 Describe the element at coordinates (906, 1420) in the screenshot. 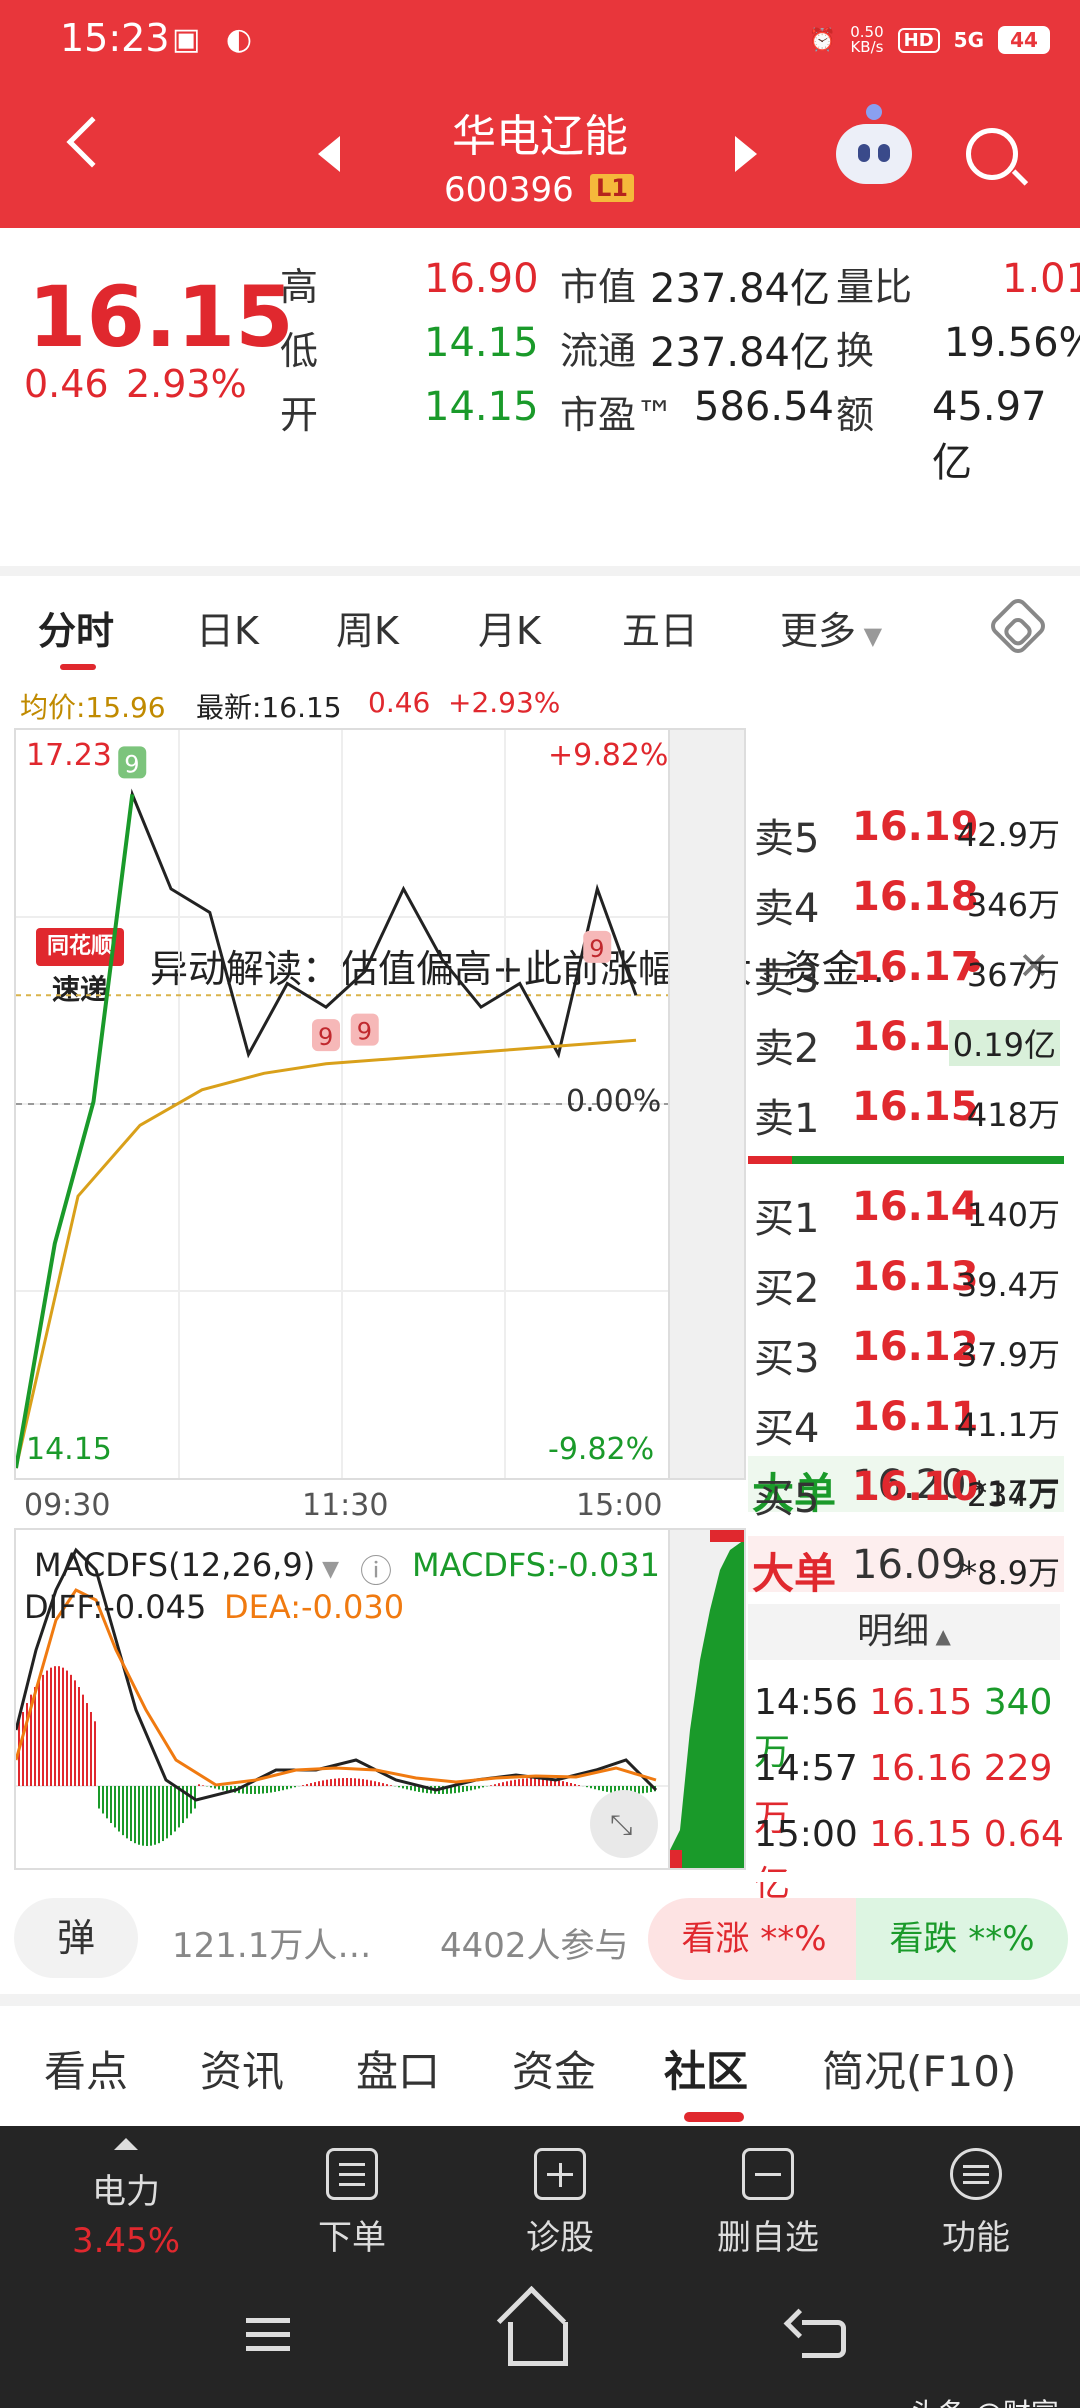

I see `bid-row-4: 买4 16.11 41.1万` at that location.